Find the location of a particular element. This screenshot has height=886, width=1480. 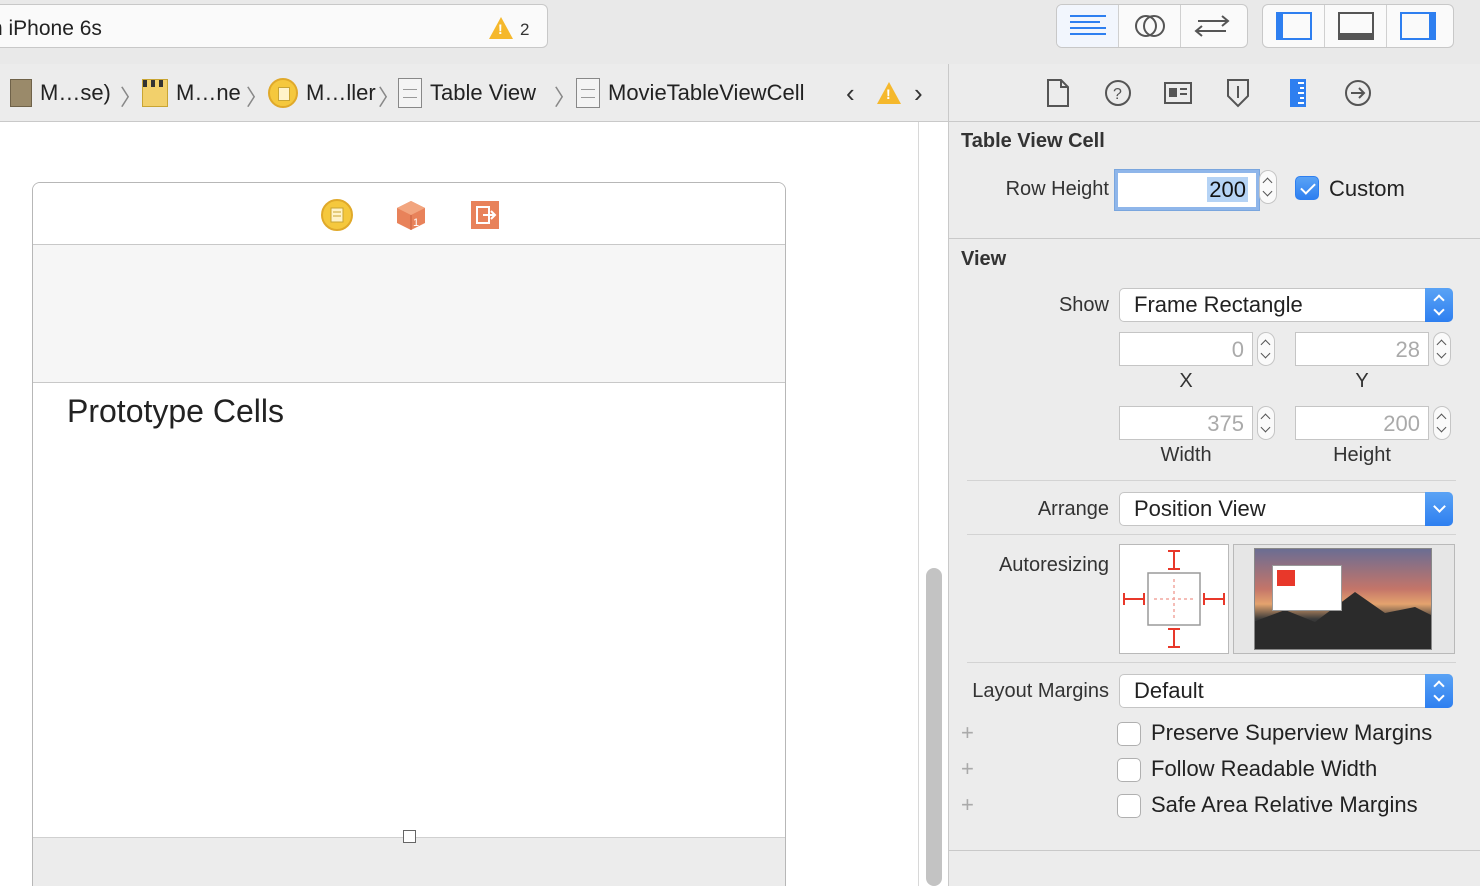

y-stepper is located at coordinates (1442, 349).